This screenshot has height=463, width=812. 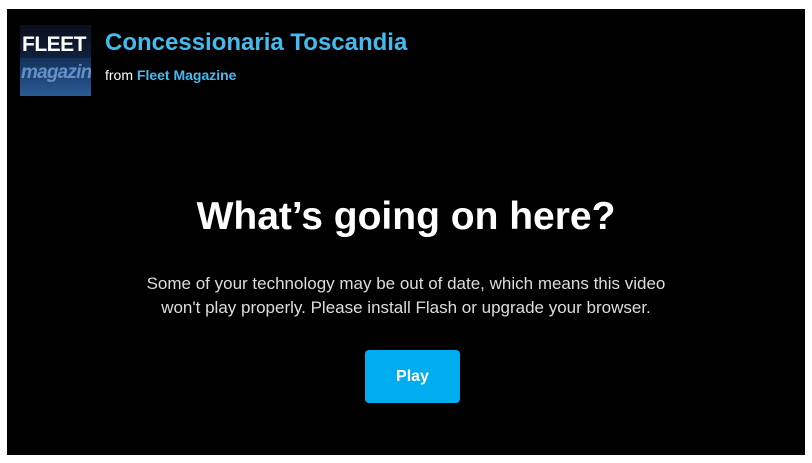 I want to click on logo-text-top: FLEET, so click(x=54, y=44).